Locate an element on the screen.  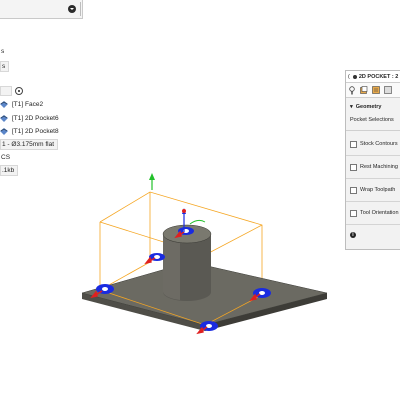
wrap-toolpath-label: Wrap Toolpath is located at coordinates (378, 190).